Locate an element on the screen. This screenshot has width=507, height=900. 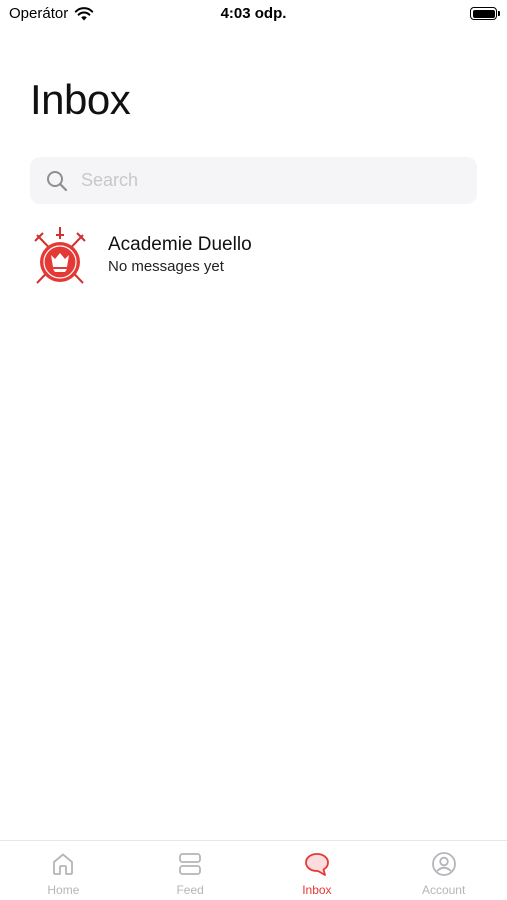
tab-home: Home is located at coordinates (63, 870).